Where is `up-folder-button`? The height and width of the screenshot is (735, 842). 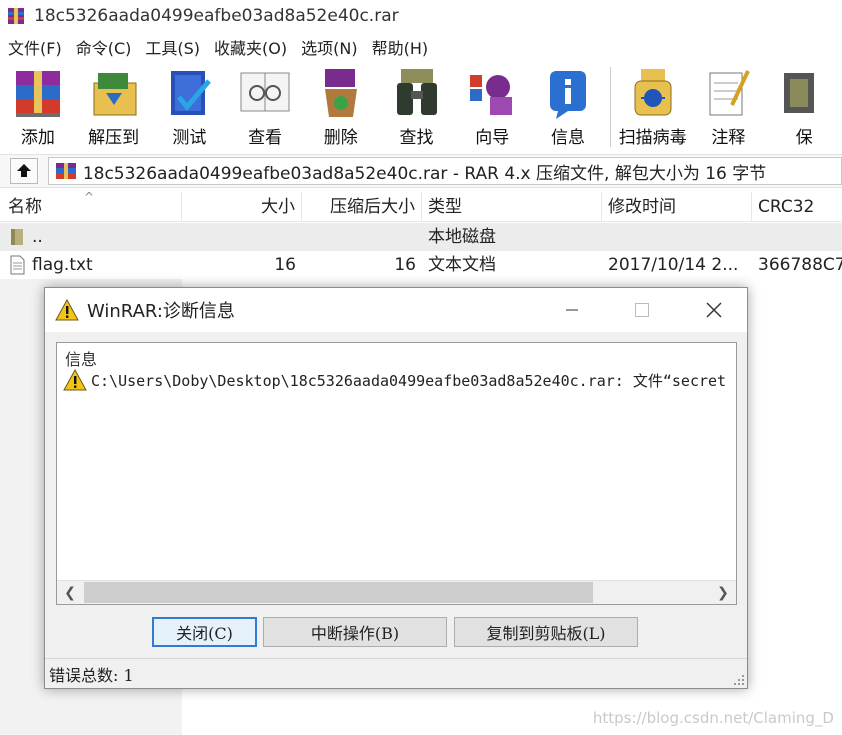
up-folder-button is located at coordinates (24, 171).